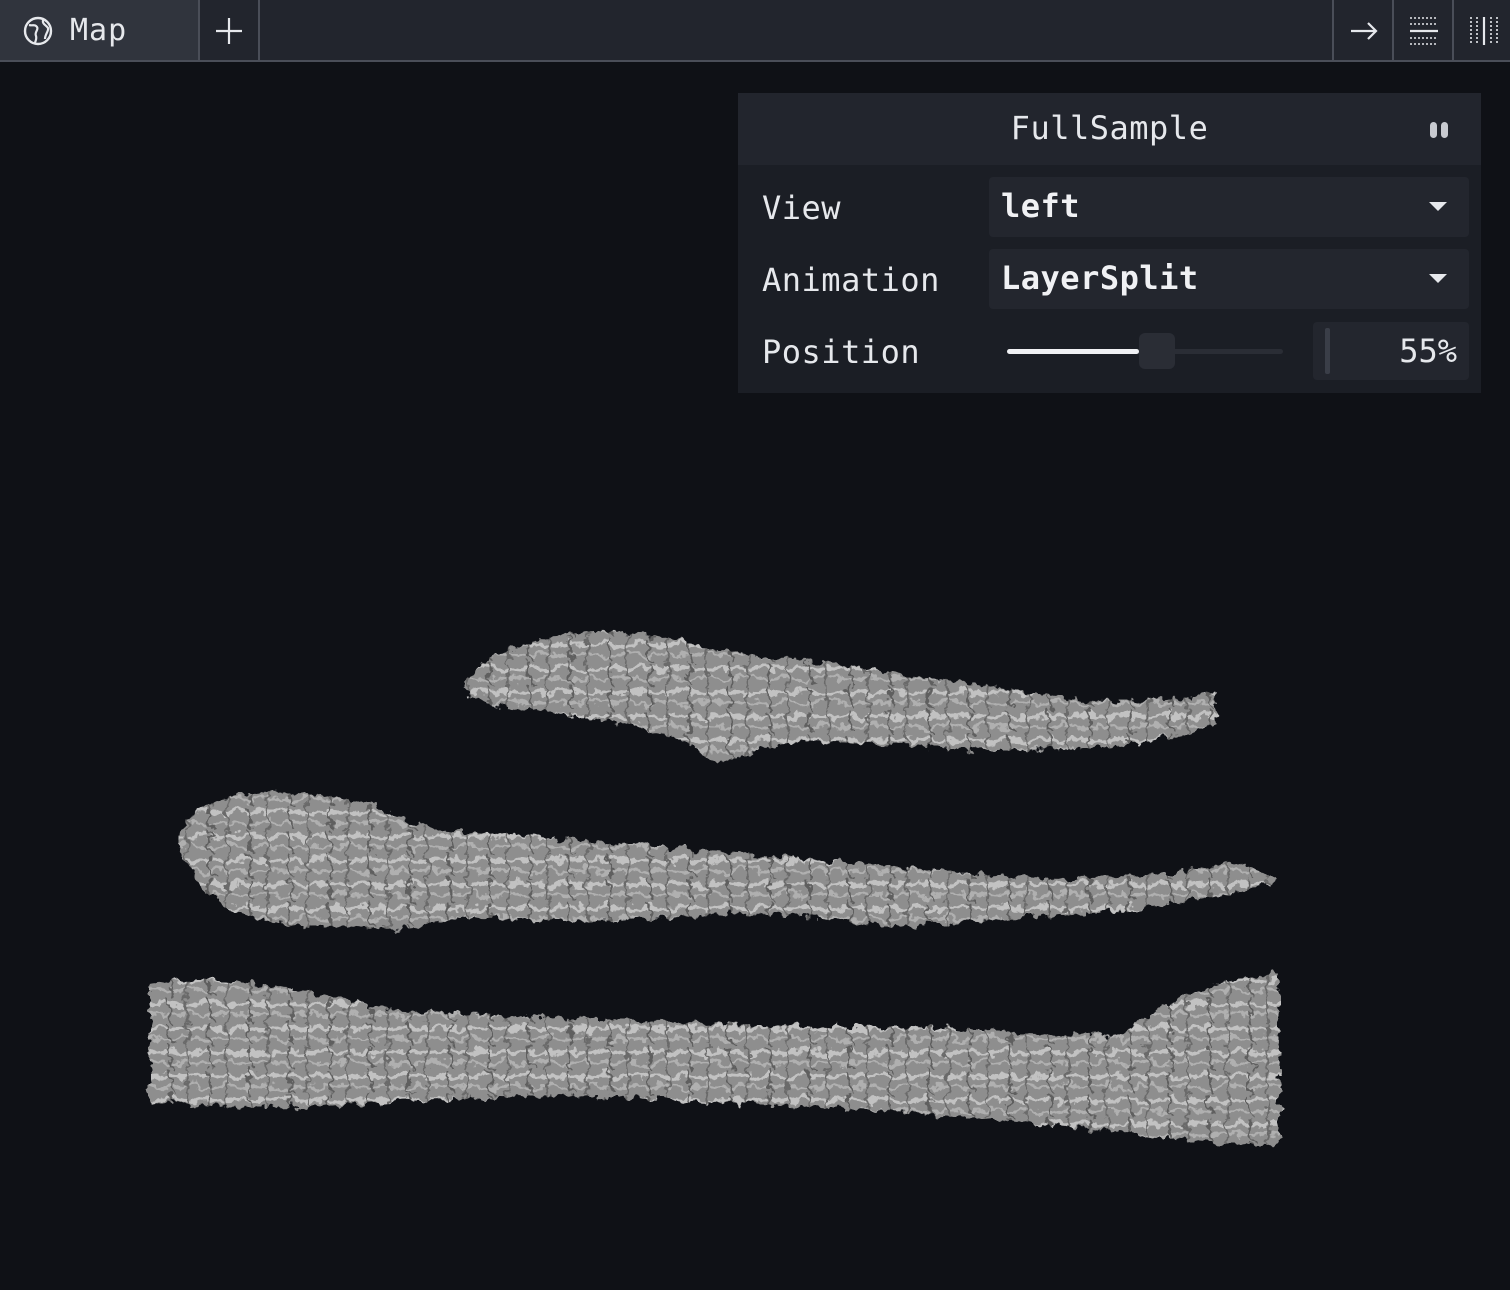 This screenshot has width=1510, height=1290. I want to click on split-vertical-button, so click(1481, 30).